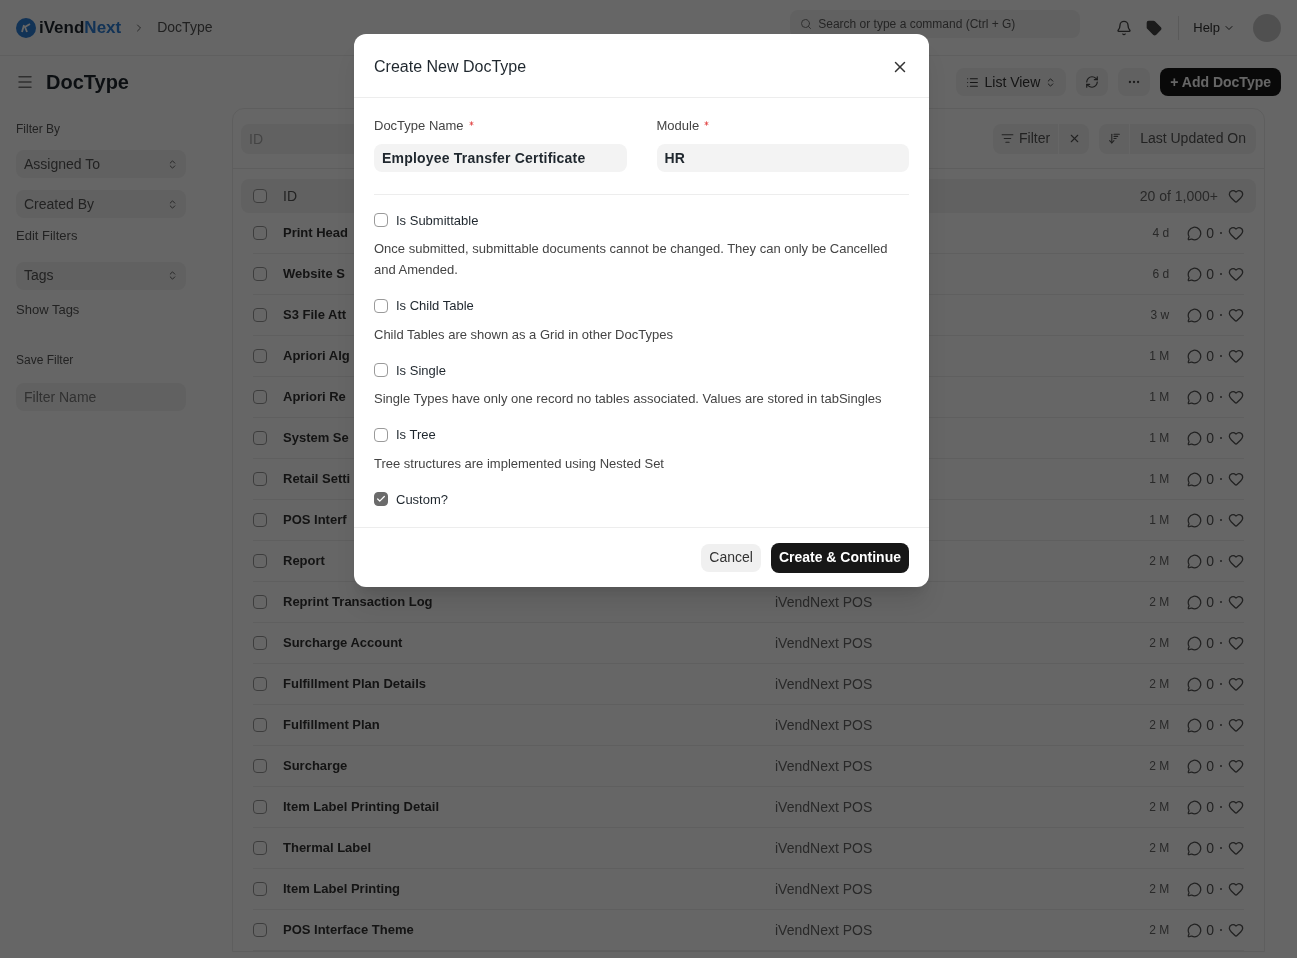 This screenshot has width=1297, height=958. I want to click on add-doctype-button: + Add DocType, so click(1220, 82).